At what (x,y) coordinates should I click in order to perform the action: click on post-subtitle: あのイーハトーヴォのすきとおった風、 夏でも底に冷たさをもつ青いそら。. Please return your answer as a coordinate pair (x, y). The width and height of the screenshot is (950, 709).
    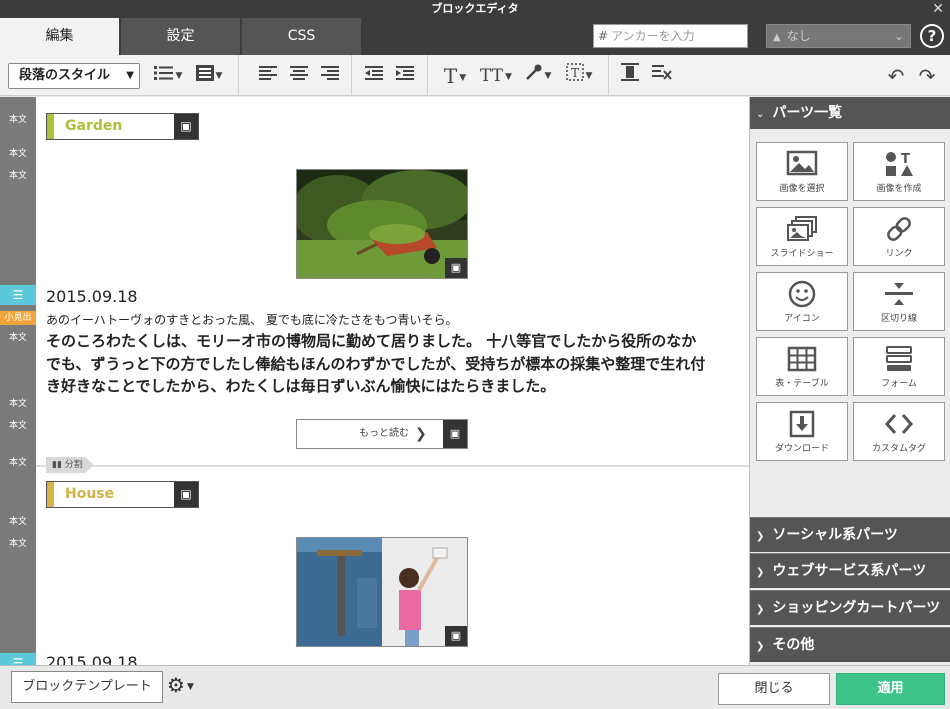
    Looking at the image, I should click on (252, 320).